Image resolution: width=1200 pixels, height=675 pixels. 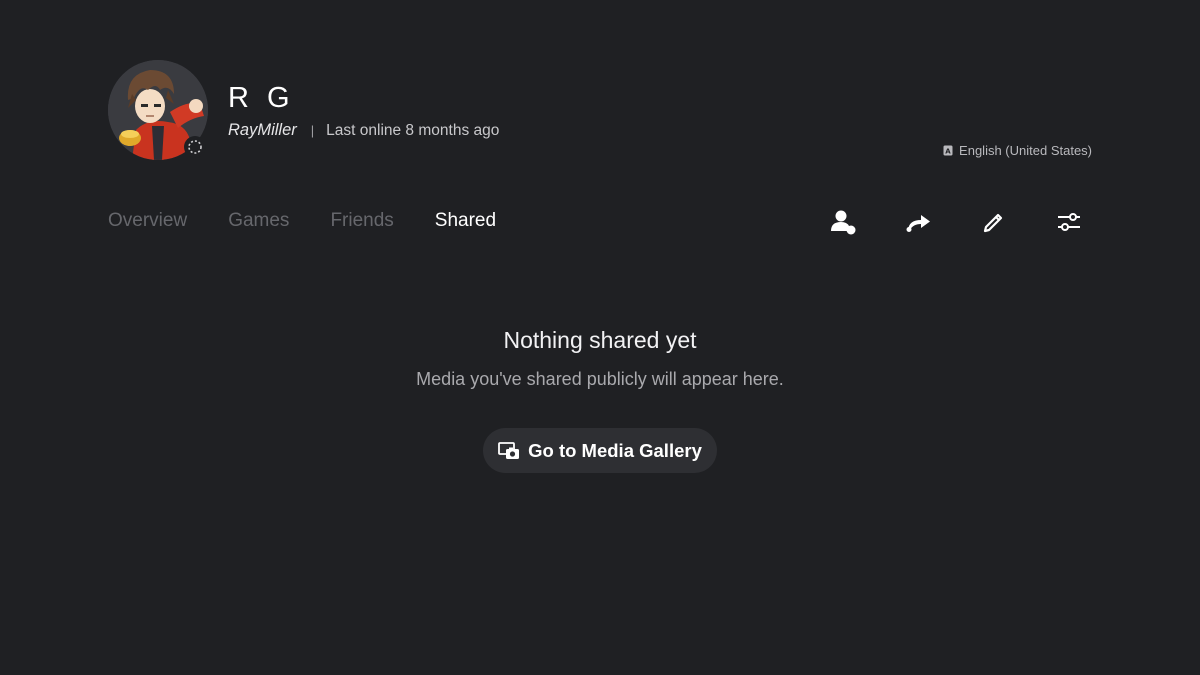 What do you see at coordinates (261, 98) in the screenshot?
I see `display-name: R G` at bounding box center [261, 98].